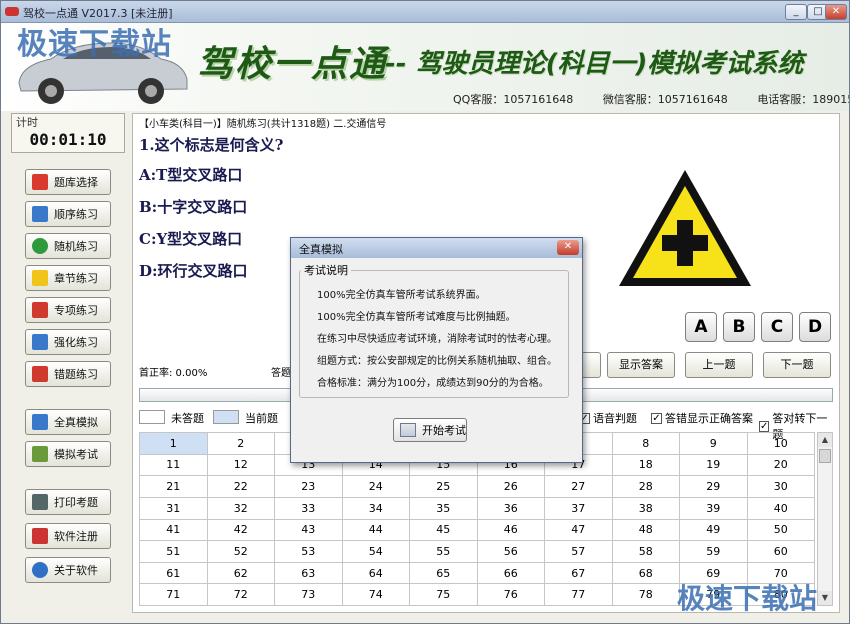 The image size is (850, 624). Describe the element at coordinates (713, 508) in the screenshot. I see `question-cell: 39` at that location.